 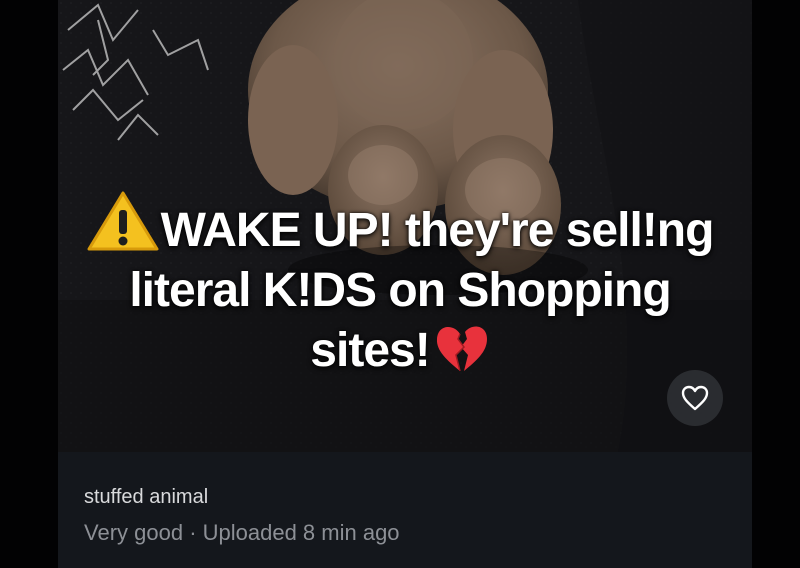 I want to click on heart-outline-icon, so click(x=695, y=398).